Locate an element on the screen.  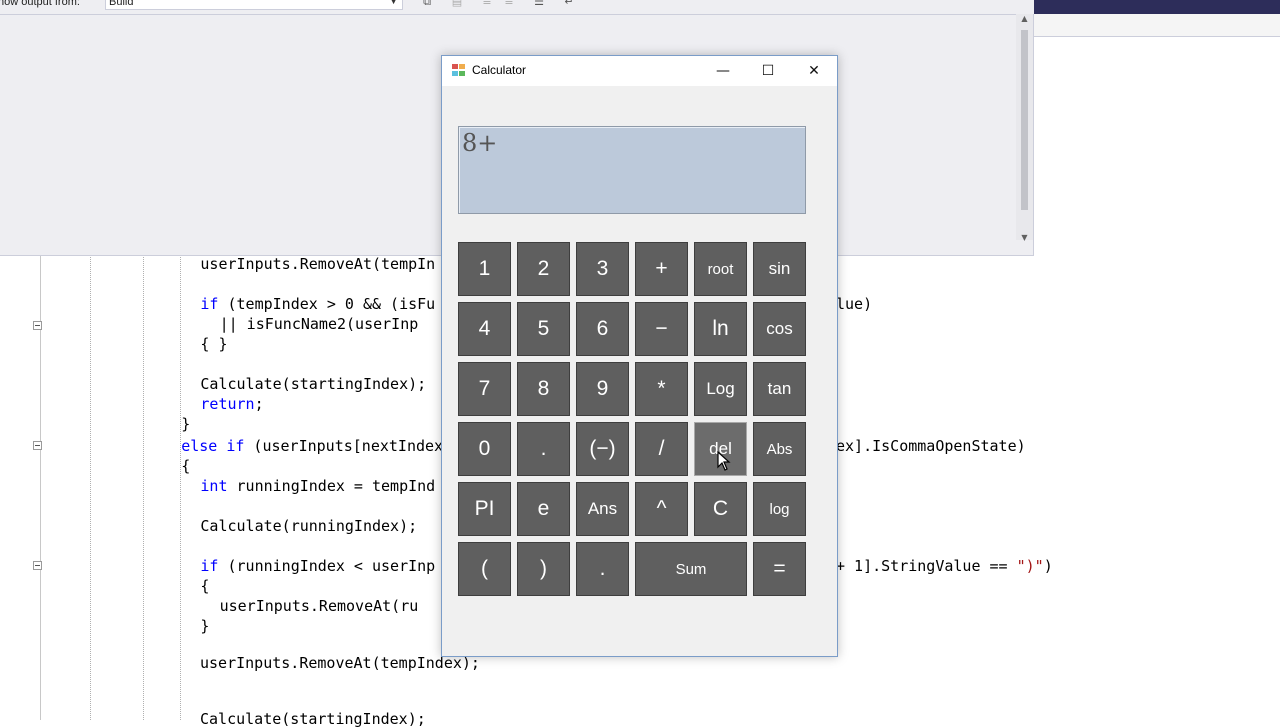
key-clear-button: C is located at coordinates (720, 509).